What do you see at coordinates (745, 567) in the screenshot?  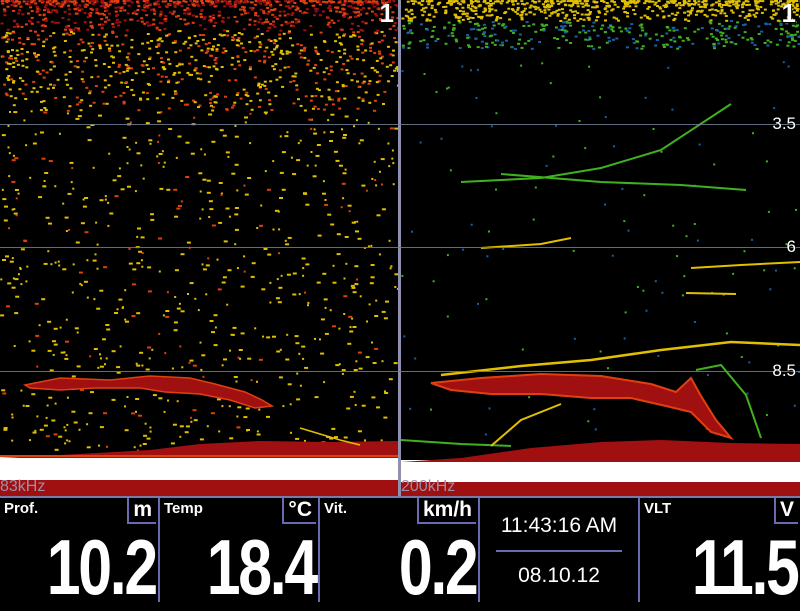 I see `voltage-value: 11.5` at bounding box center [745, 567].